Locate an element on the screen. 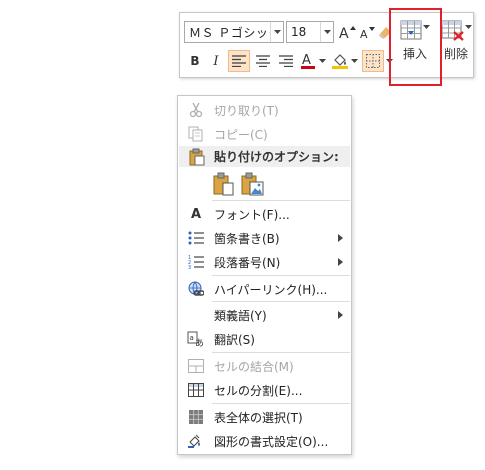  bold-icon: B is located at coordinates (195, 61).